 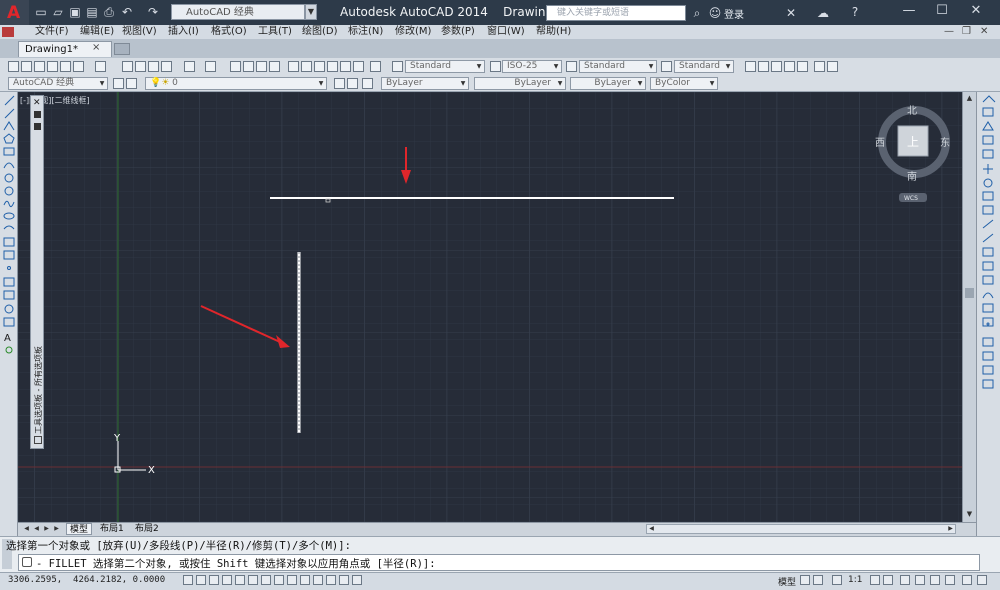 What do you see at coordinates (214, 580) in the screenshot?
I see `grid-display-icon` at bounding box center [214, 580].